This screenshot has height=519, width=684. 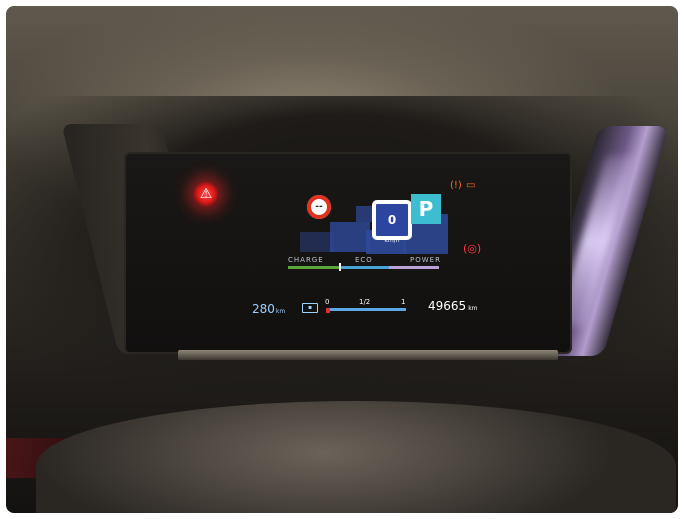 I want to click on odometer-value: 49665, so click(x=447, y=306).